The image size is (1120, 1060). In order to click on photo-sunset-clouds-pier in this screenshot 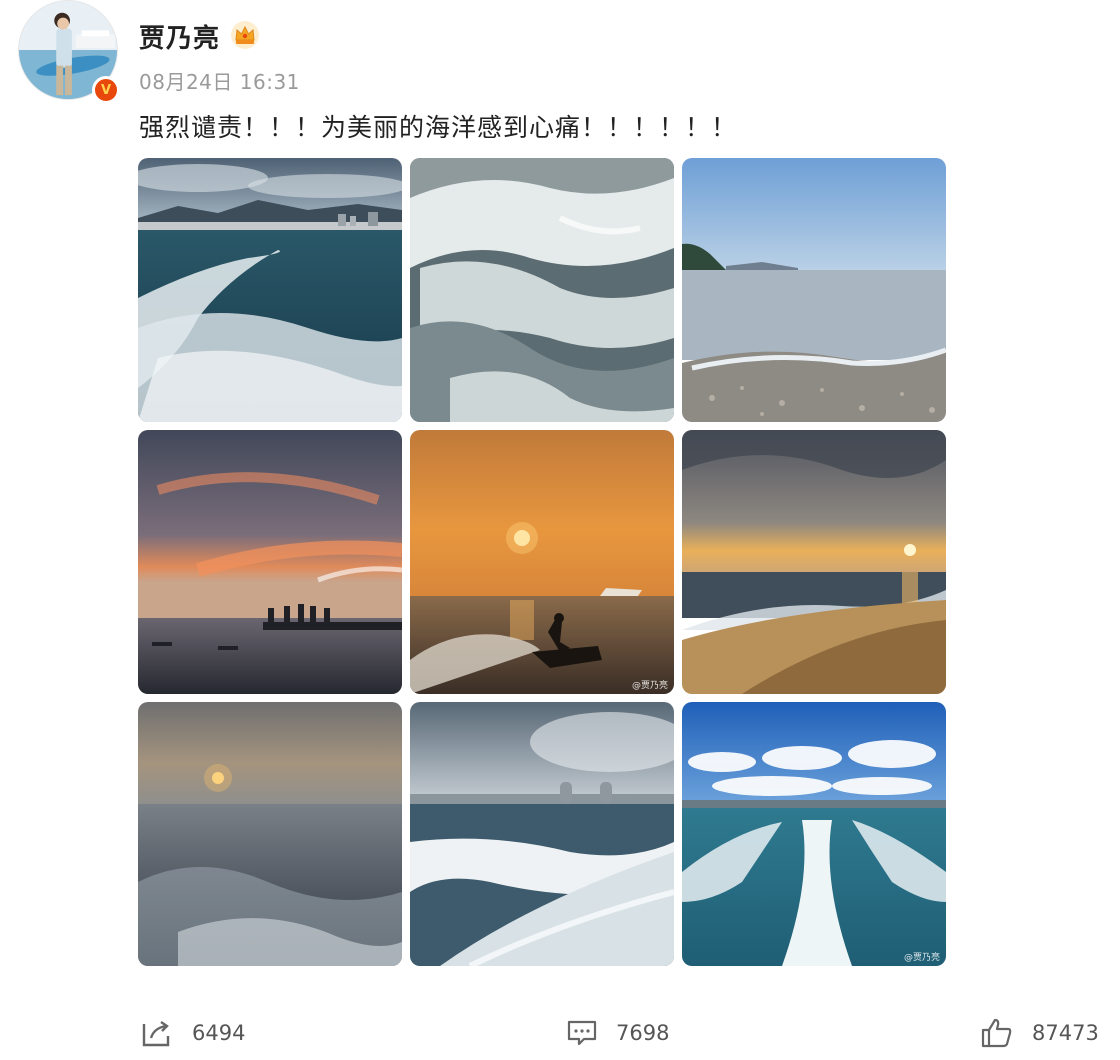, I will do `click(270, 562)`.